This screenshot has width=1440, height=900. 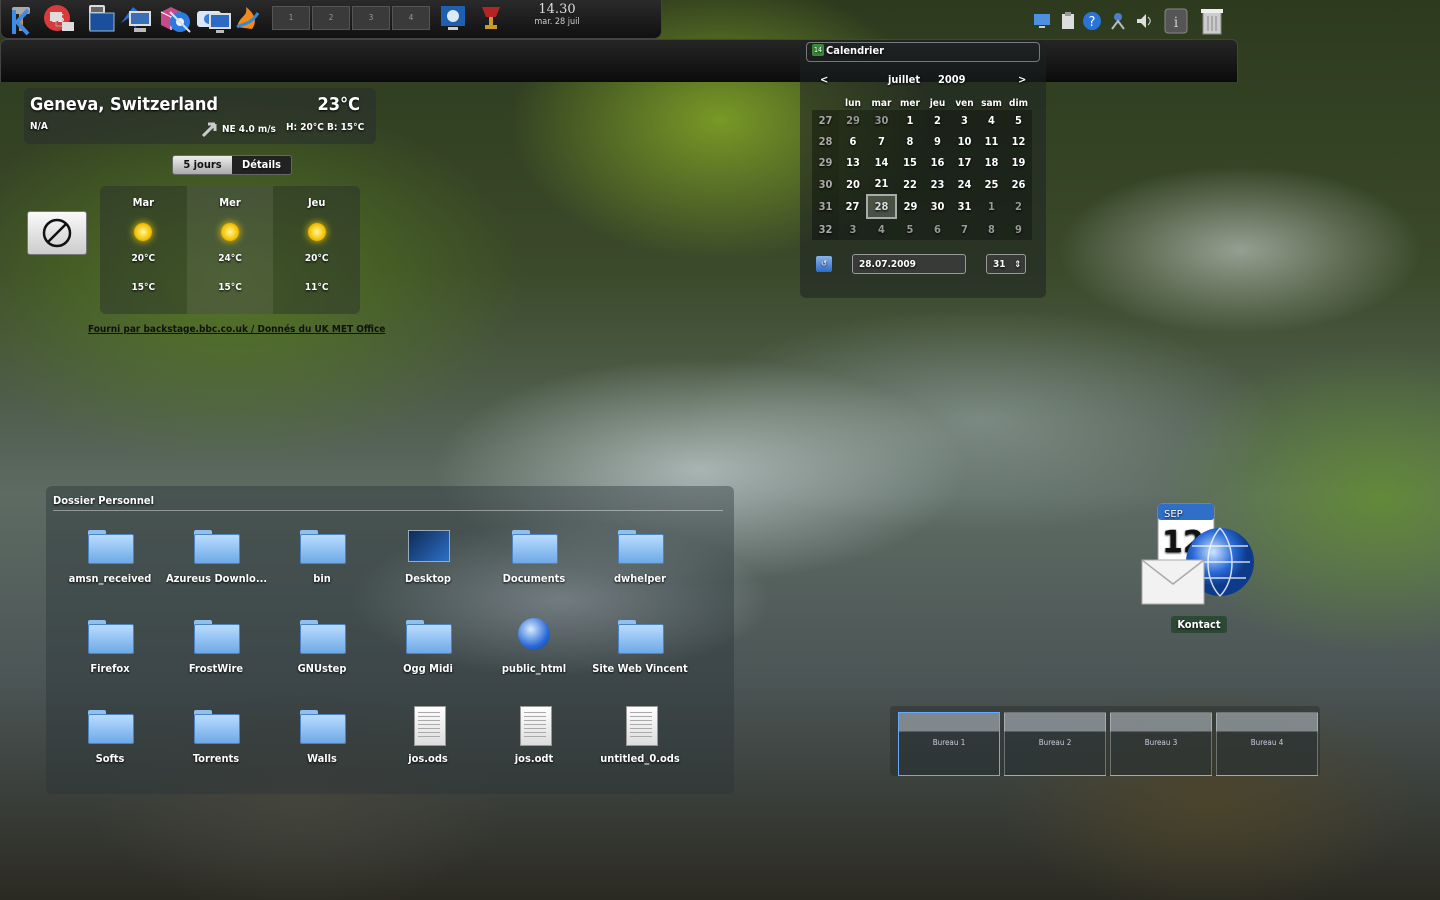 I want to click on volume-icon, so click(x=1144, y=21).